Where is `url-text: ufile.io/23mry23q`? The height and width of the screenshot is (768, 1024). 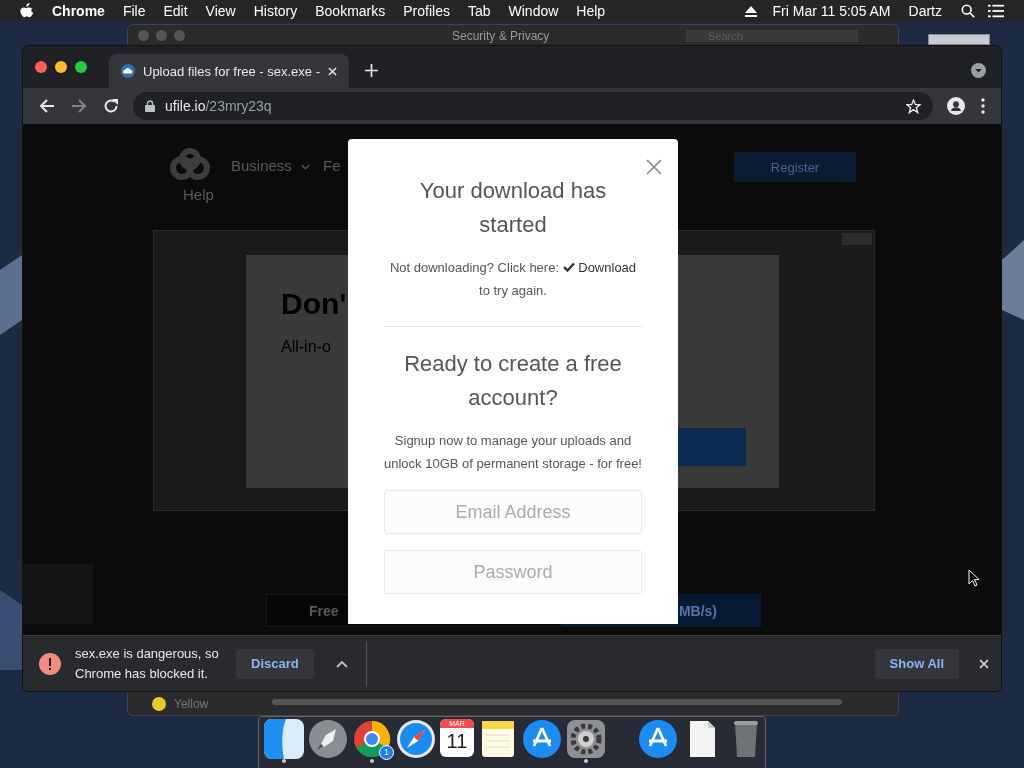
url-text: ufile.io/23mry23q is located at coordinates (218, 106).